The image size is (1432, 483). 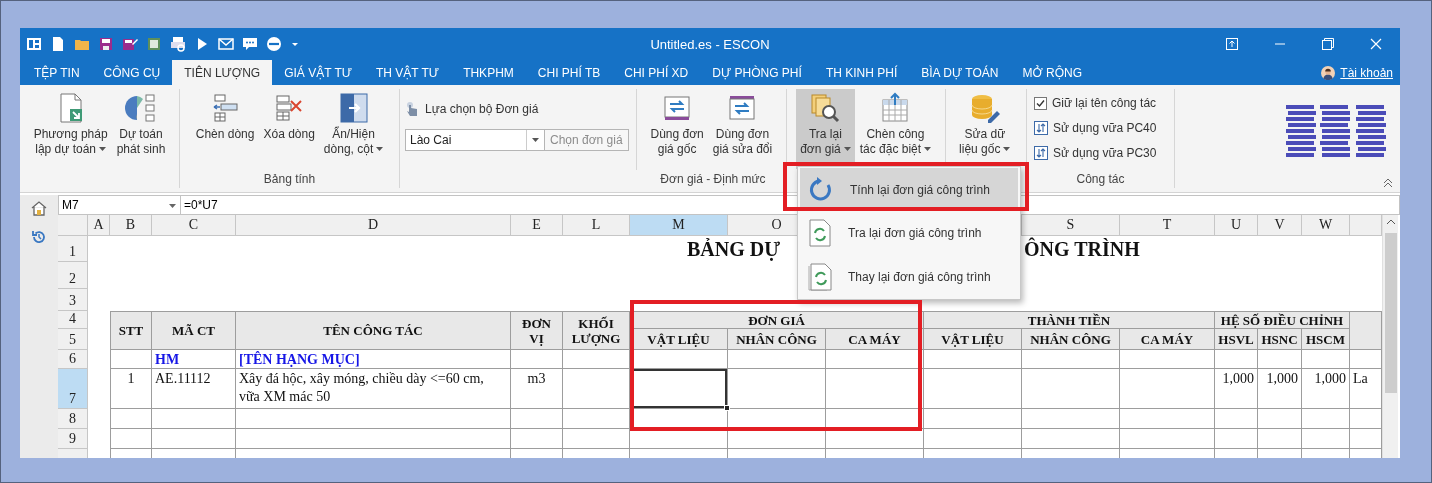 I want to click on selector-label: Lựa chọn bộ Đơn giá, so click(x=482, y=109).